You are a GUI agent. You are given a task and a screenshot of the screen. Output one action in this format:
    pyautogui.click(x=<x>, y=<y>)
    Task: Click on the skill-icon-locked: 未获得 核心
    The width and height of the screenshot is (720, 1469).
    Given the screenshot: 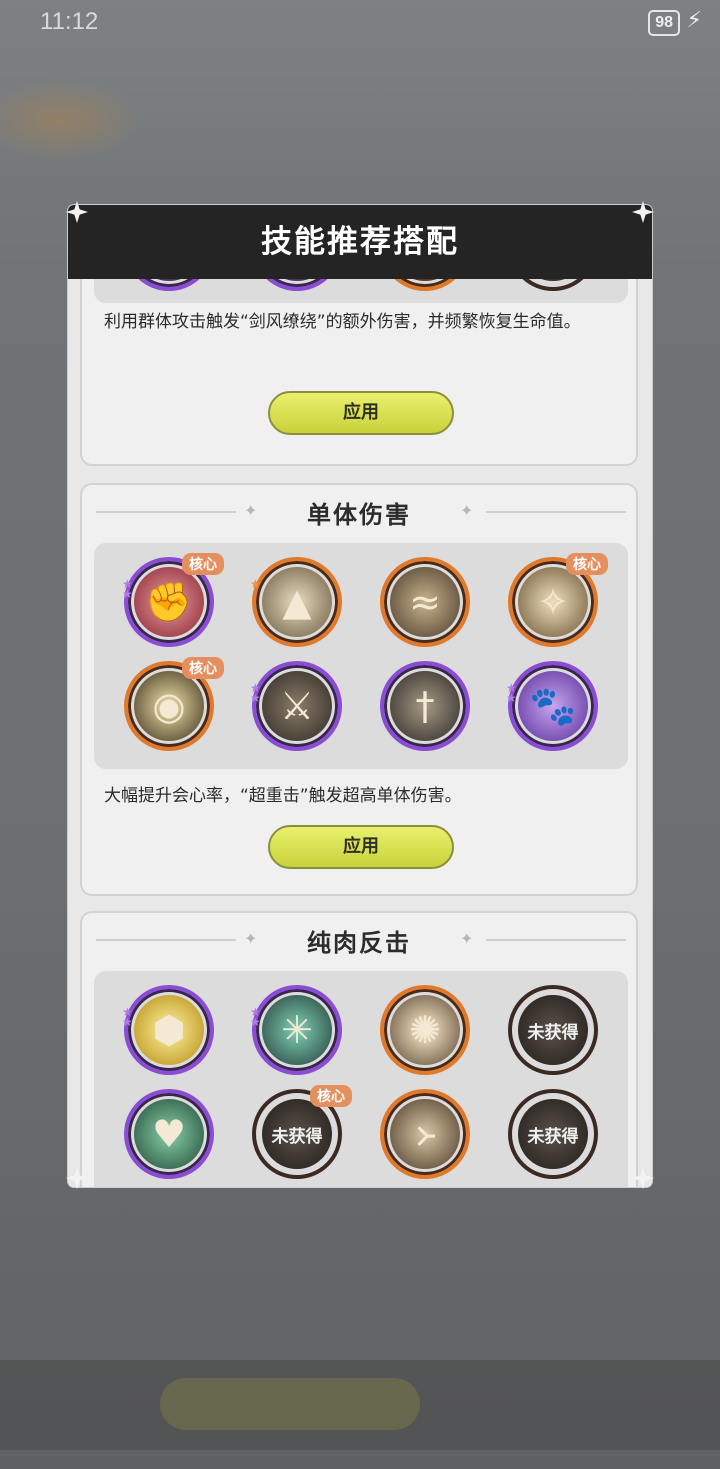 What is the action you would take?
    pyautogui.click(x=302, y=1132)
    